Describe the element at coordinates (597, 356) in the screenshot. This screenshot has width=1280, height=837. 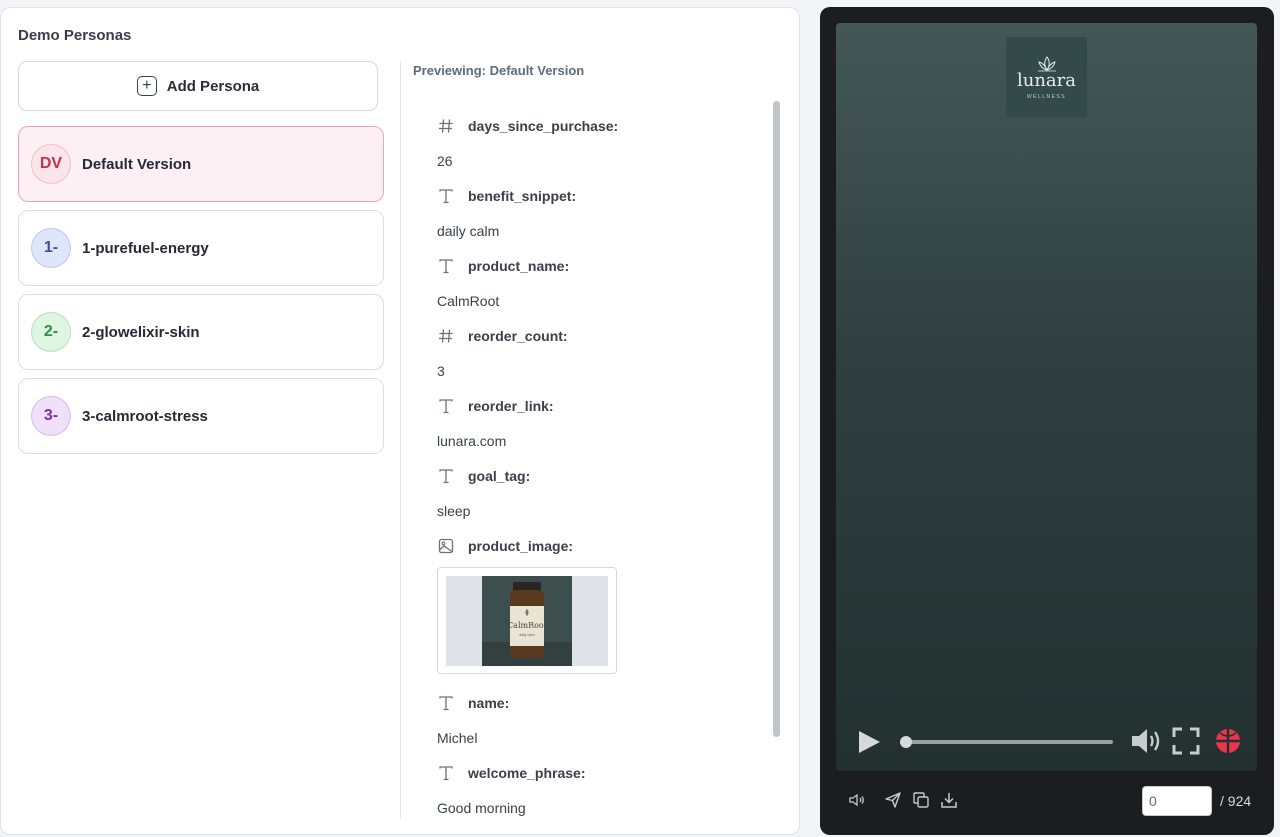
I see `persona-field: reorder_count: 3` at that location.